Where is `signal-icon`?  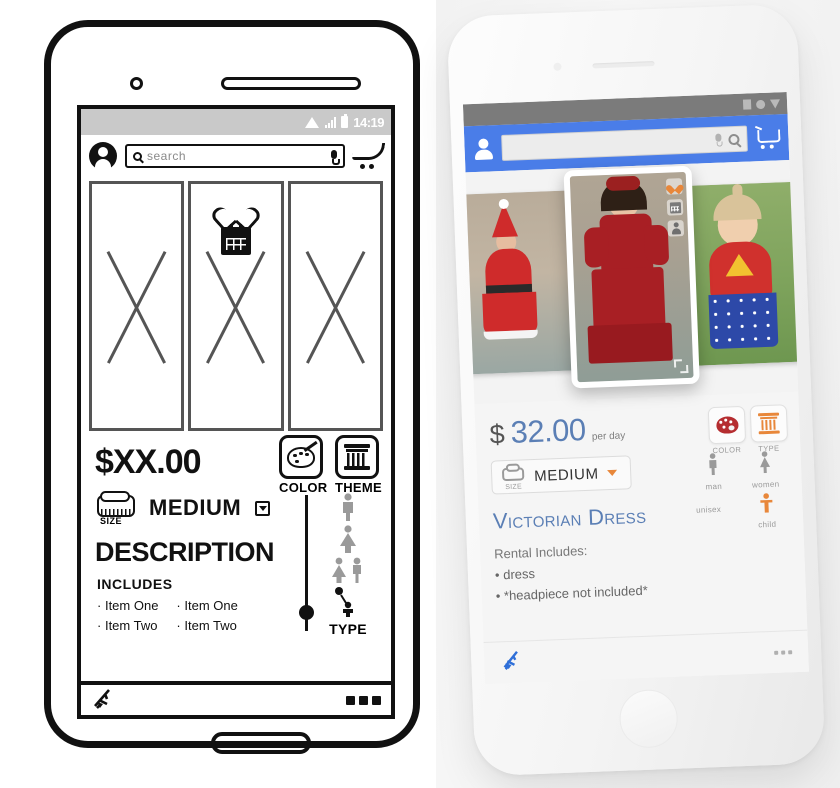
signal-icon is located at coordinates (331, 122).